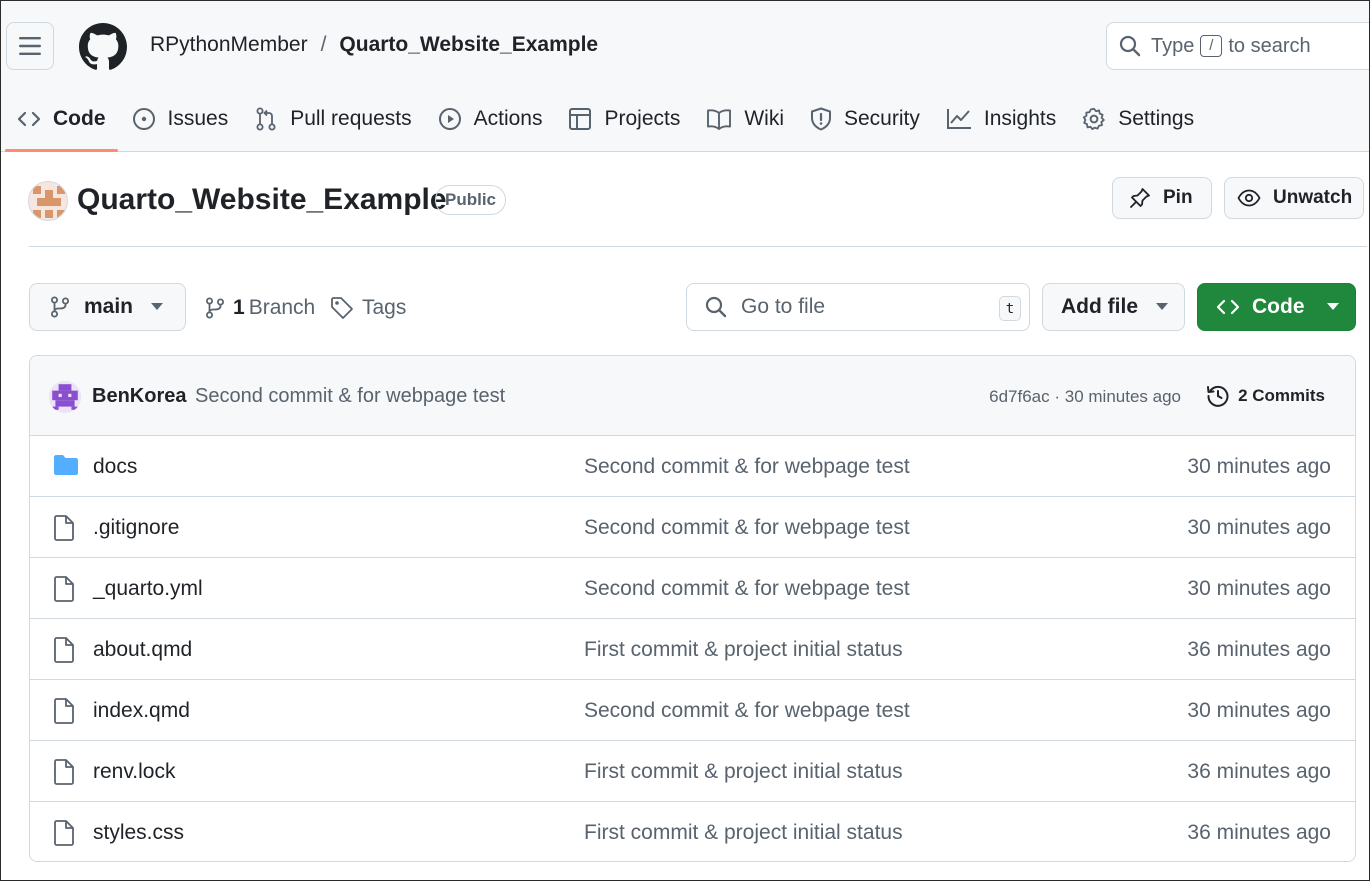 Image resolution: width=1370 pixels, height=881 pixels. I want to click on file-name-link: .gitignore, so click(136, 528).